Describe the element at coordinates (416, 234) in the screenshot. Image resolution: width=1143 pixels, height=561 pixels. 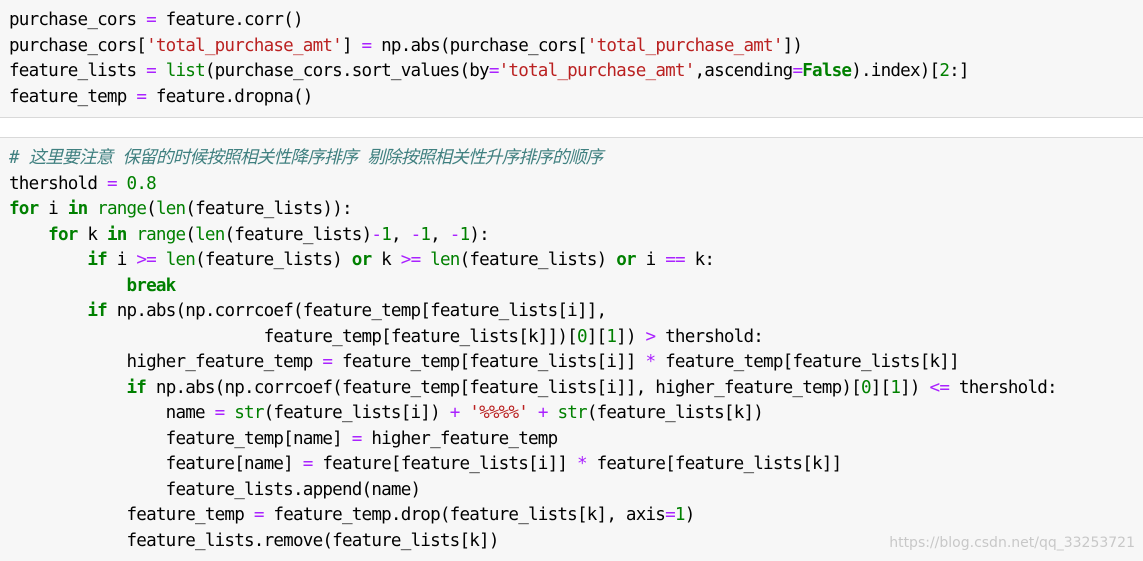
I see `operator-token: -` at that location.